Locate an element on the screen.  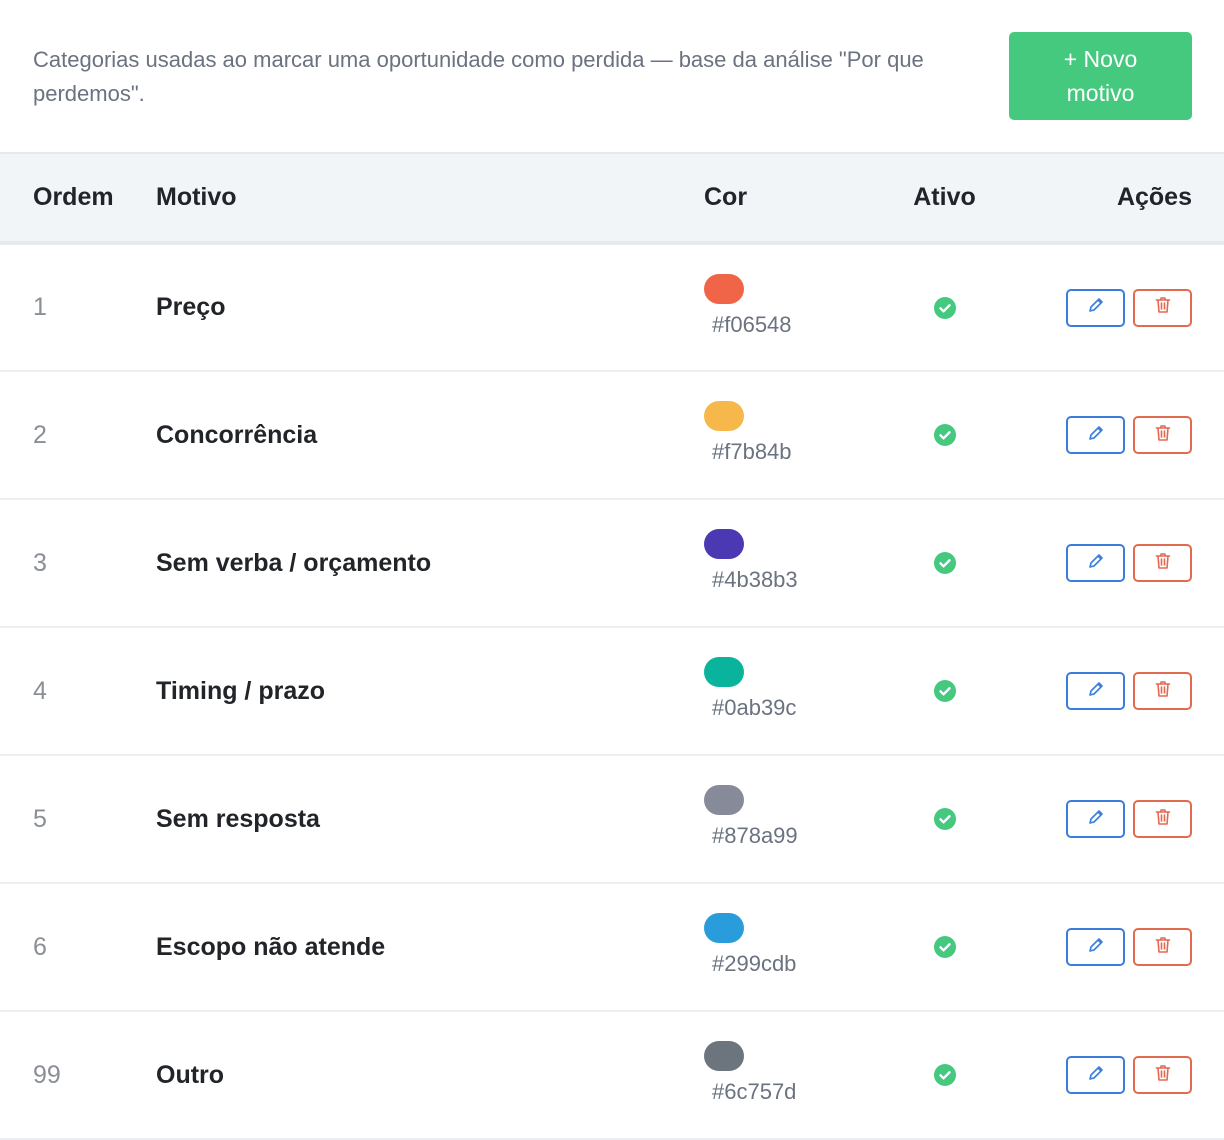
table-row: 6 Escopo não atende #299cdb is located at coordinates (612, 947).